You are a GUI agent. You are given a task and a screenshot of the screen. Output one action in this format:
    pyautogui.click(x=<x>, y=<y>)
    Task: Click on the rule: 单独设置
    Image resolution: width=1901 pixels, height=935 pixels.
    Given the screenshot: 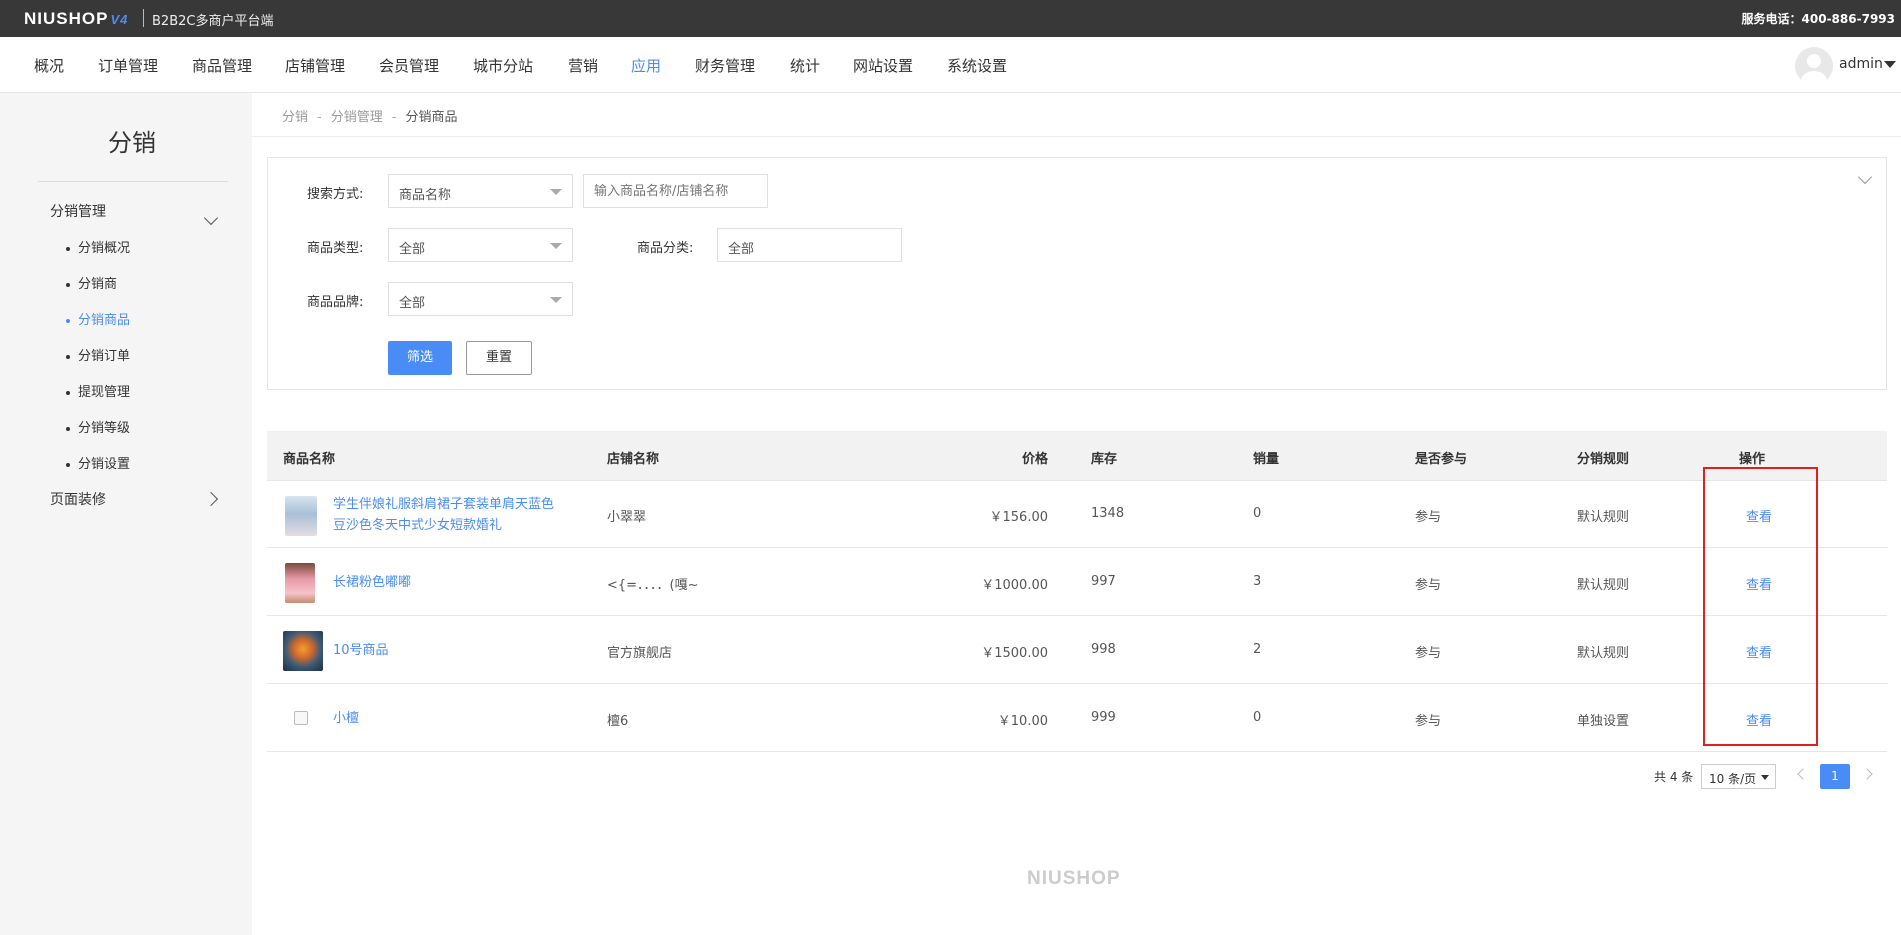 What is the action you would take?
    pyautogui.click(x=1603, y=721)
    